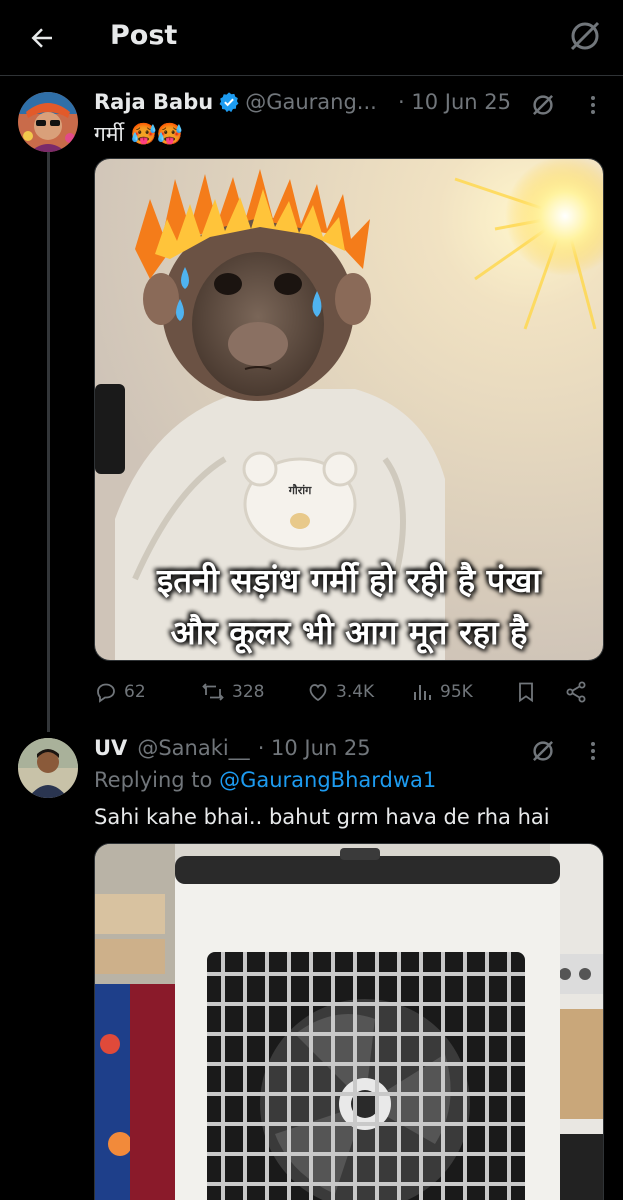  I want to click on post-actions: 62 328 3.4K 95K, so click(349, 692).